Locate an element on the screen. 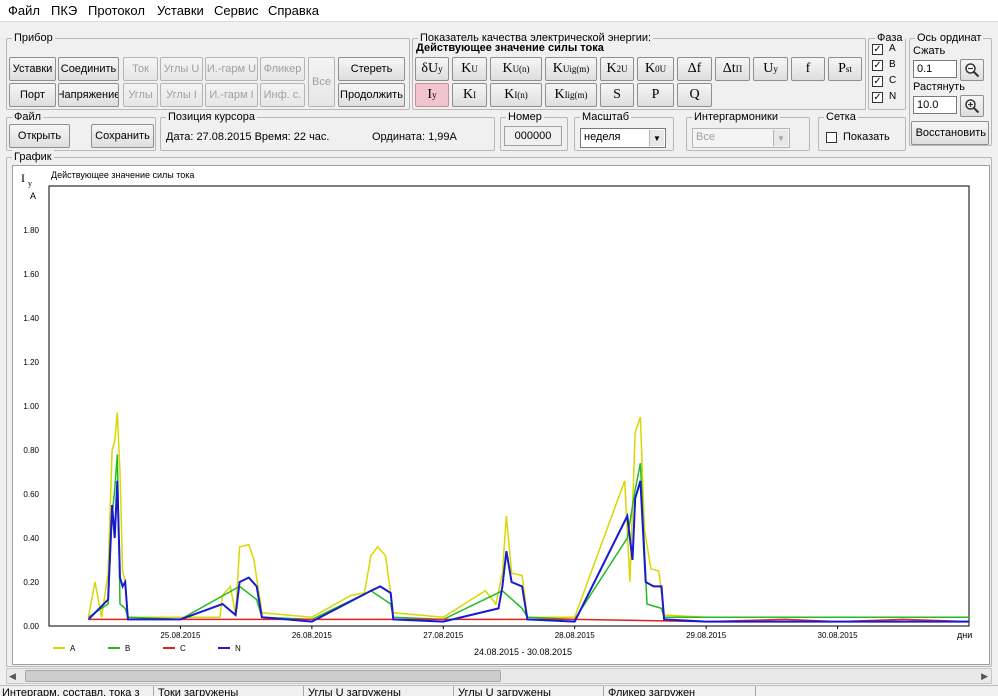 This screenshot has height=696, width=998. save-button: Сохранить is located at coordinates (122, 136).